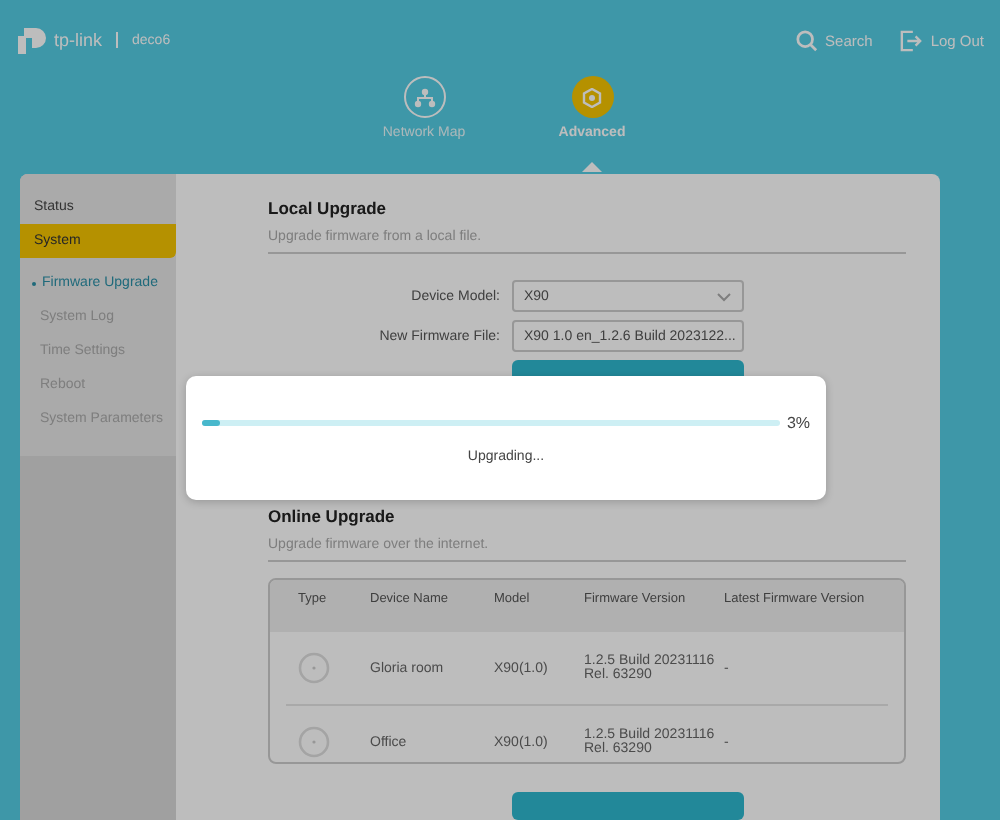 The image size is (1000, 820). Describe the element at coordinates (806, 40) in the screenshot. I see `search-icon` at that location.